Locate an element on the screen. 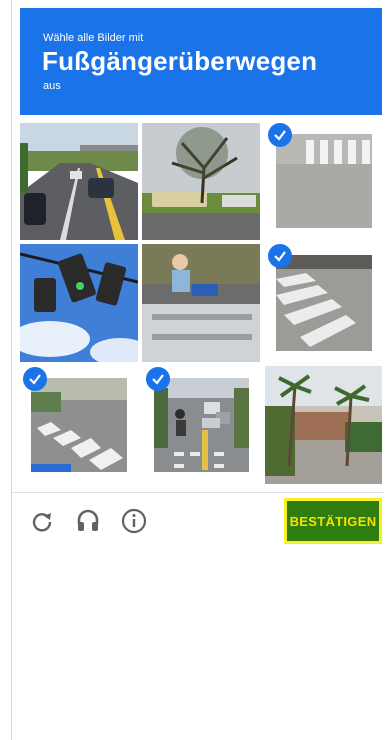  verify-button: BESTÄTIGEN is located at coordinates (333, 521).